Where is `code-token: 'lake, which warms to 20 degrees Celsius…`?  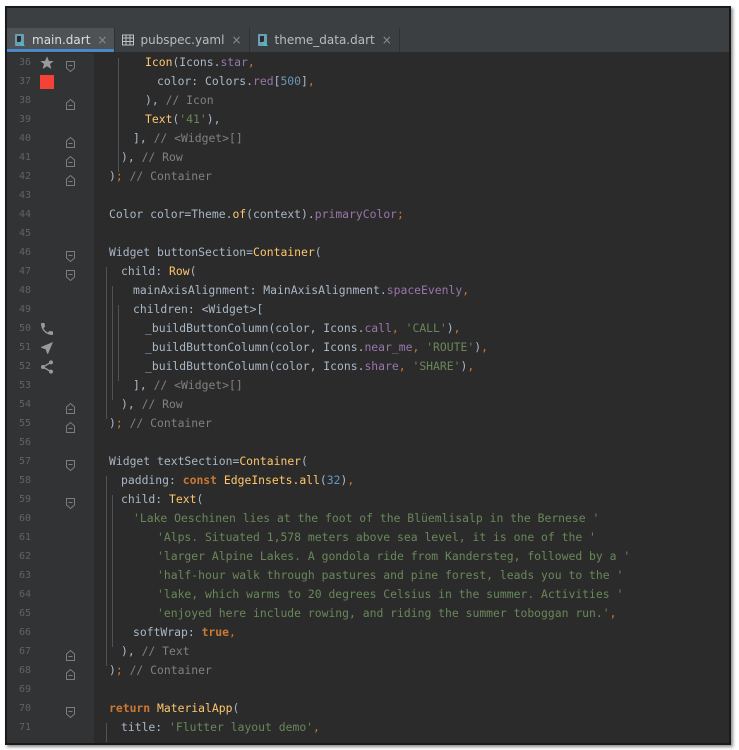
code-token: 'lake, which warms to 20 degrees Celsius… is located at coordinates (390, 594).